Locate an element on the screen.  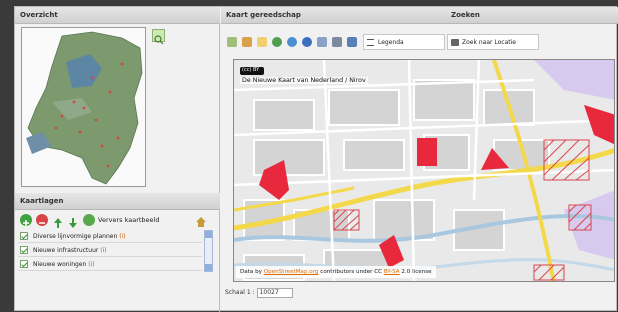
home-button is located at coordinates (201, 220).